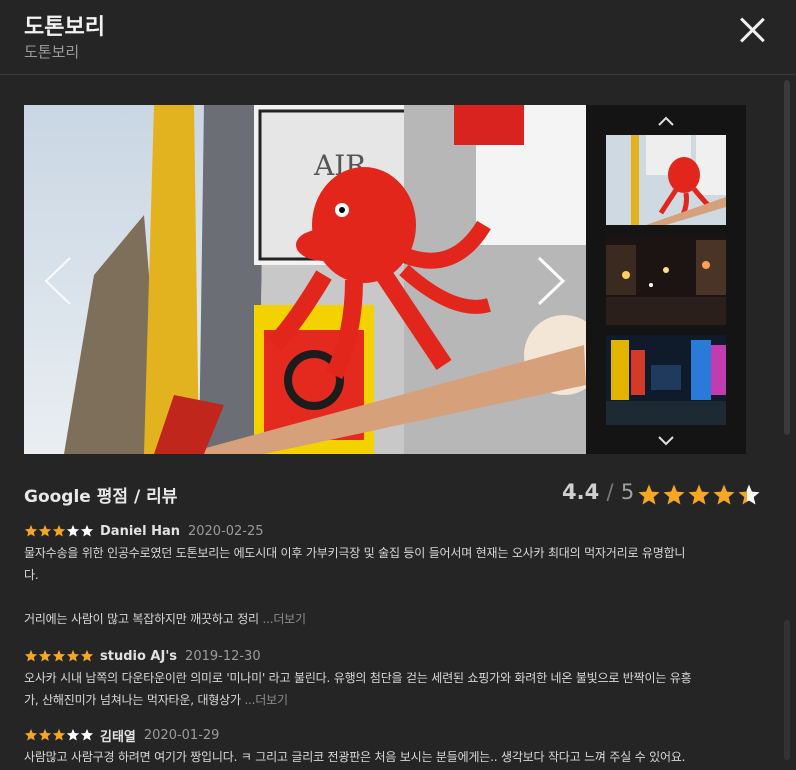  I want to click on review-line: 가, 산해진미가 넘쳐나는 먹자타운, 대형상가 ...더보기, so click(156, 700).